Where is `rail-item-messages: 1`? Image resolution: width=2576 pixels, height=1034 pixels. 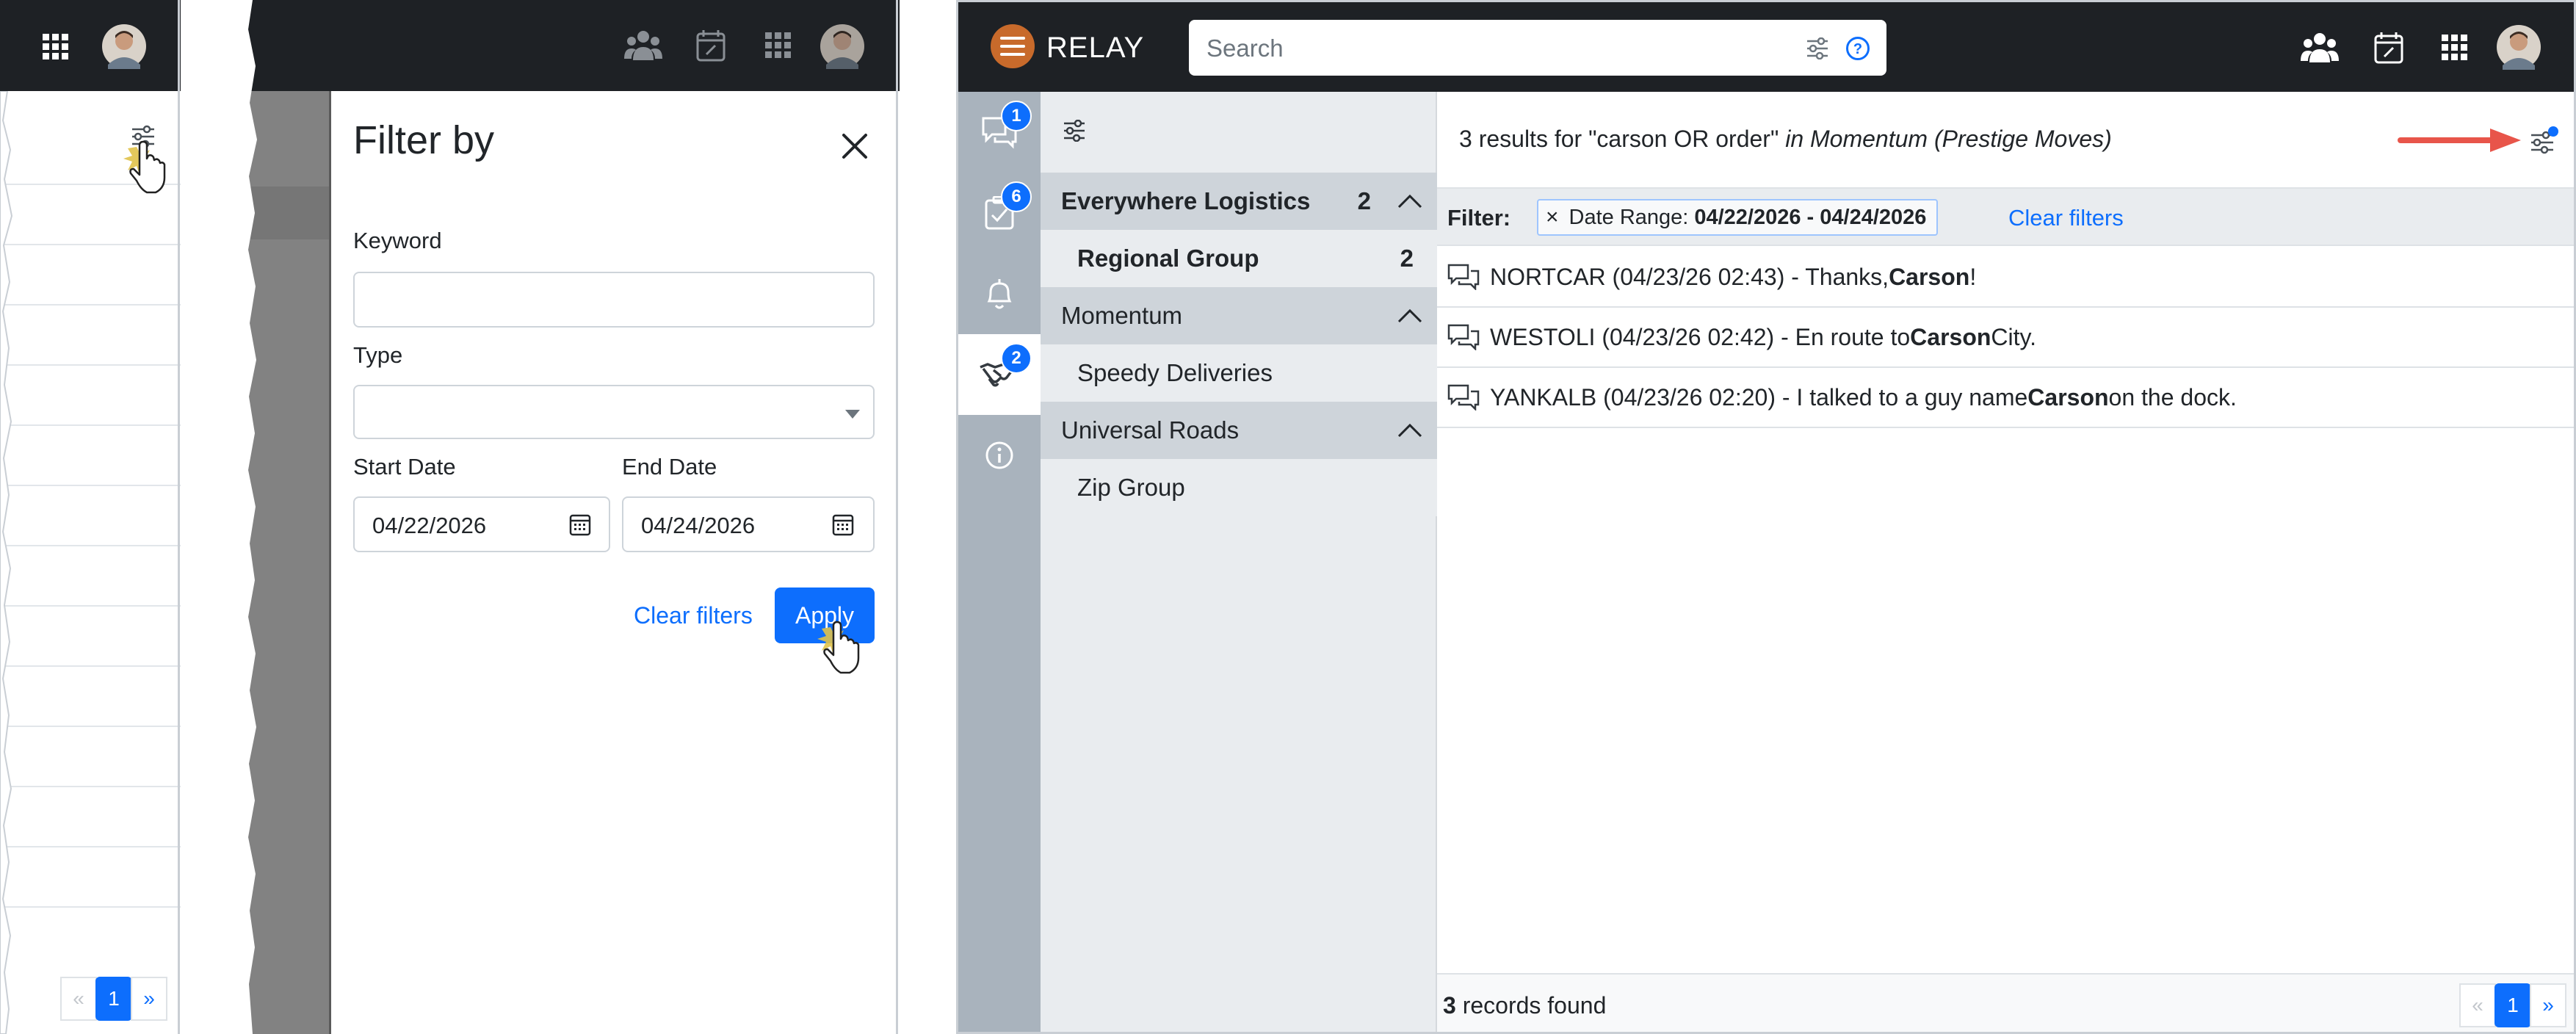
rail-item-messages: 1 is located at coordinates (999, 132).